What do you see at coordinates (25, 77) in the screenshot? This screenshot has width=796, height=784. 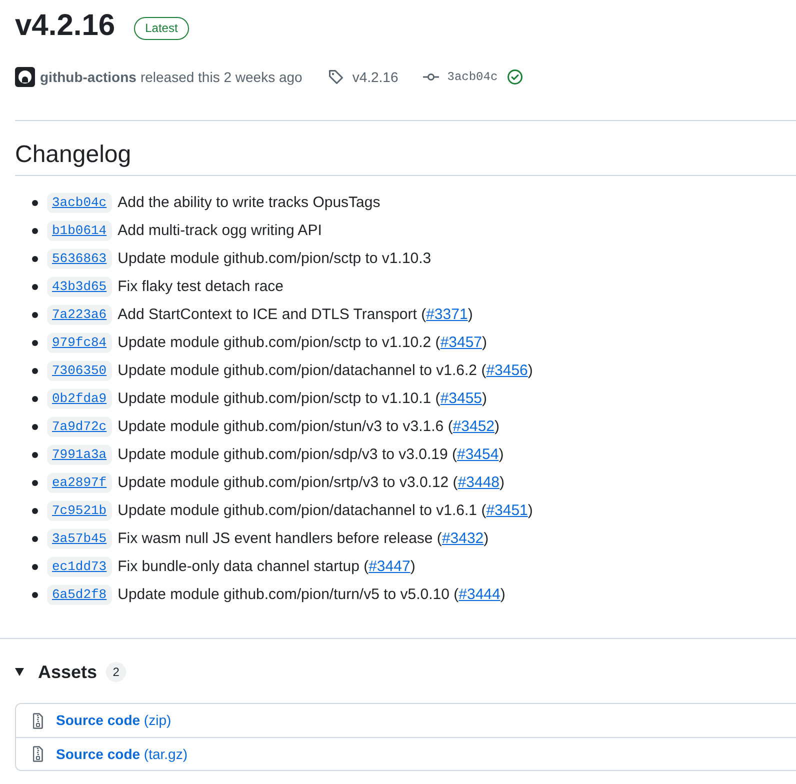 I see `avatar-icon` at bounding box center [25, 77].